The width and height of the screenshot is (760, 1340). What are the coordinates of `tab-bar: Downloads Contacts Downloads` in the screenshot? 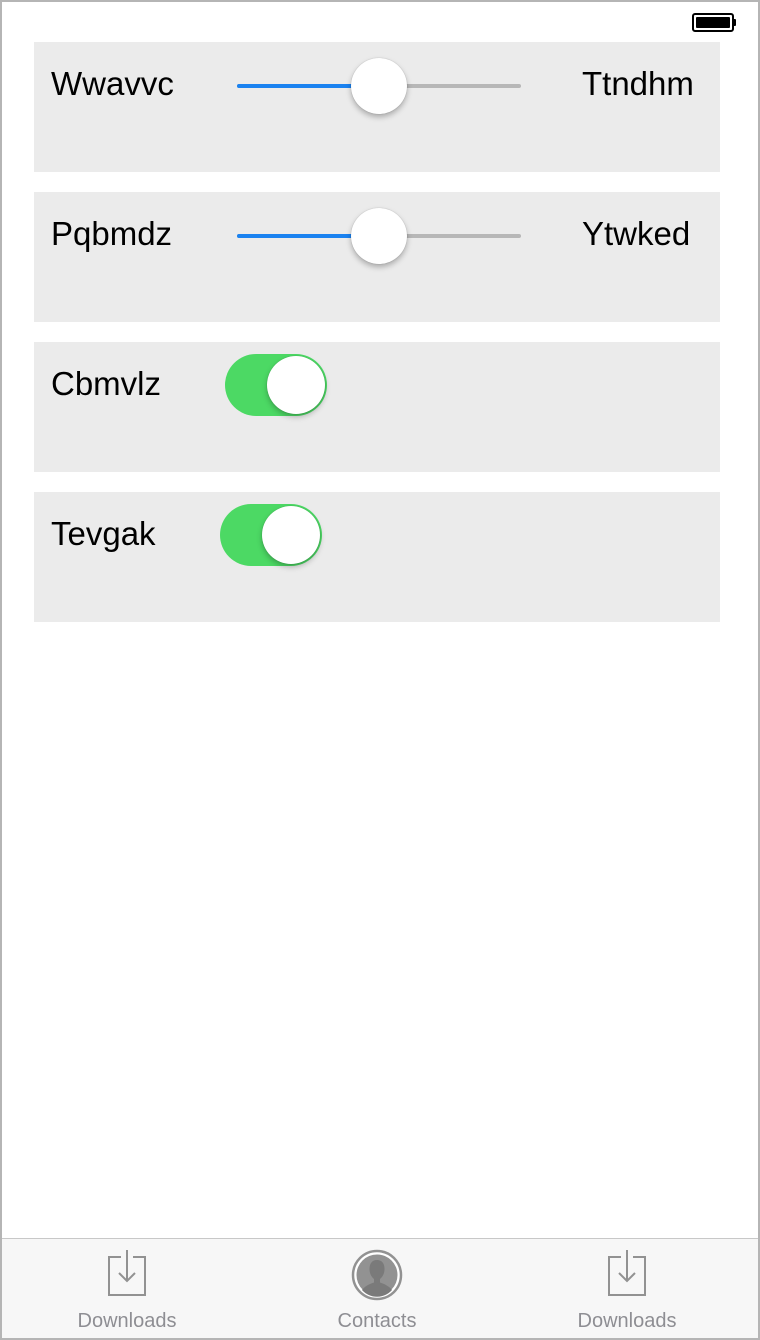 It's located at (380, 1288).